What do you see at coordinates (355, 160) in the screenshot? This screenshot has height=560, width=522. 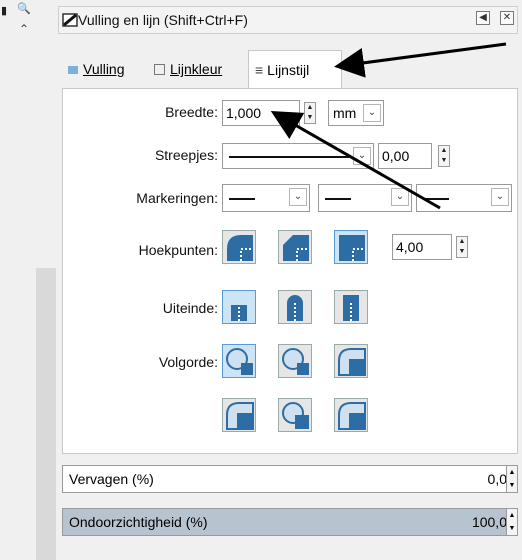 I see `arrow-to-width-input` at bounding box center [355, 160].